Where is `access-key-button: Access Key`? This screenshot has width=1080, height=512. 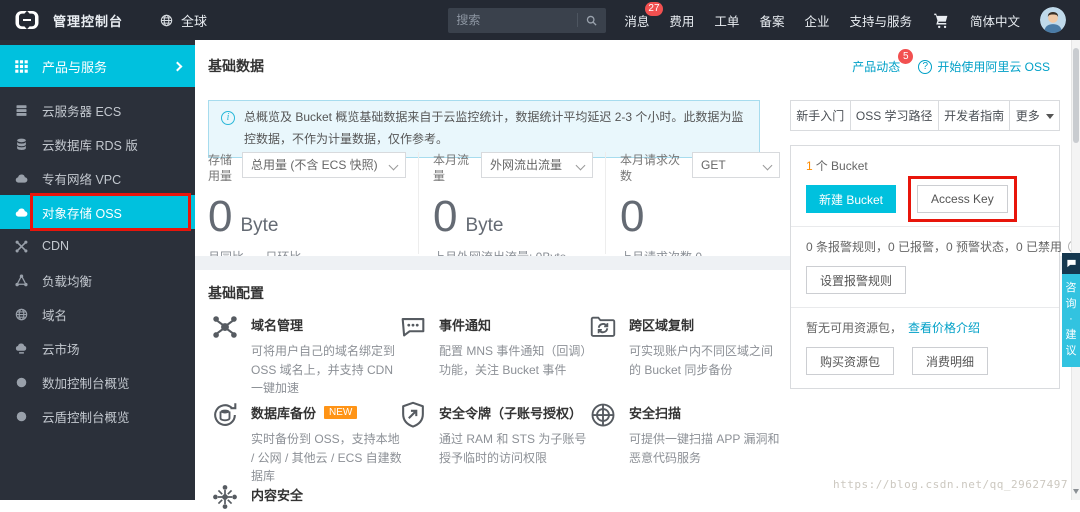 access-key-button: Access Key is located at coordinates (962, 199).